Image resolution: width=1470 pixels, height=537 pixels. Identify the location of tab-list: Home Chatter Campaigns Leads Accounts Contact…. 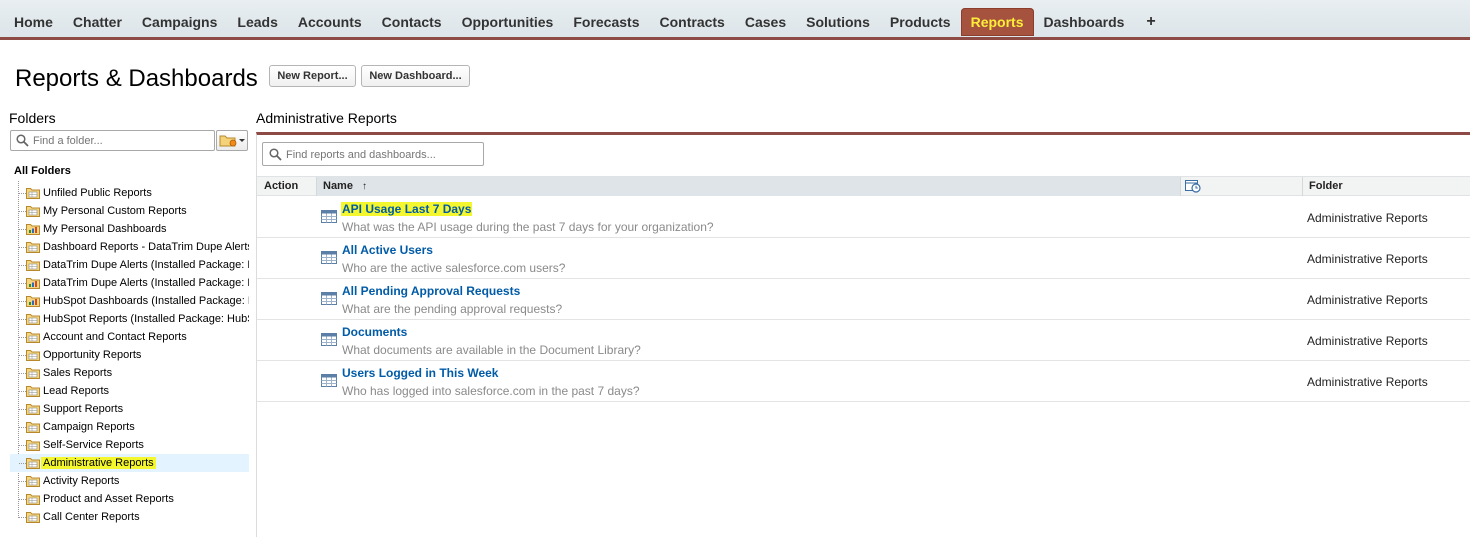
(586, 22).